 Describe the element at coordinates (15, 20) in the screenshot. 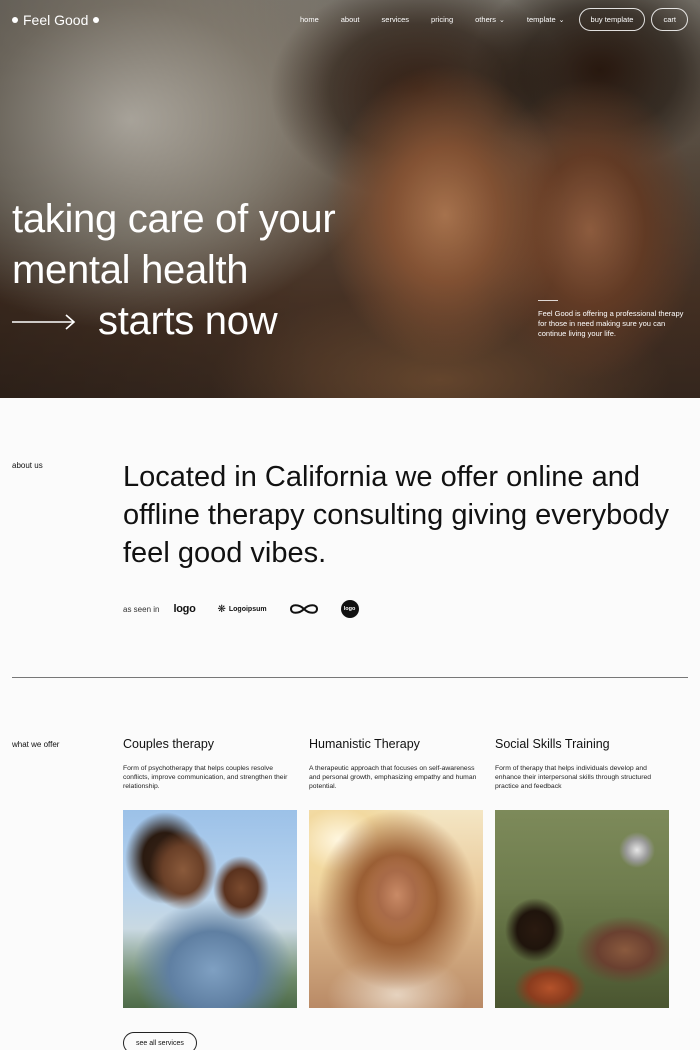

I see `logo-dot-left` at that location.